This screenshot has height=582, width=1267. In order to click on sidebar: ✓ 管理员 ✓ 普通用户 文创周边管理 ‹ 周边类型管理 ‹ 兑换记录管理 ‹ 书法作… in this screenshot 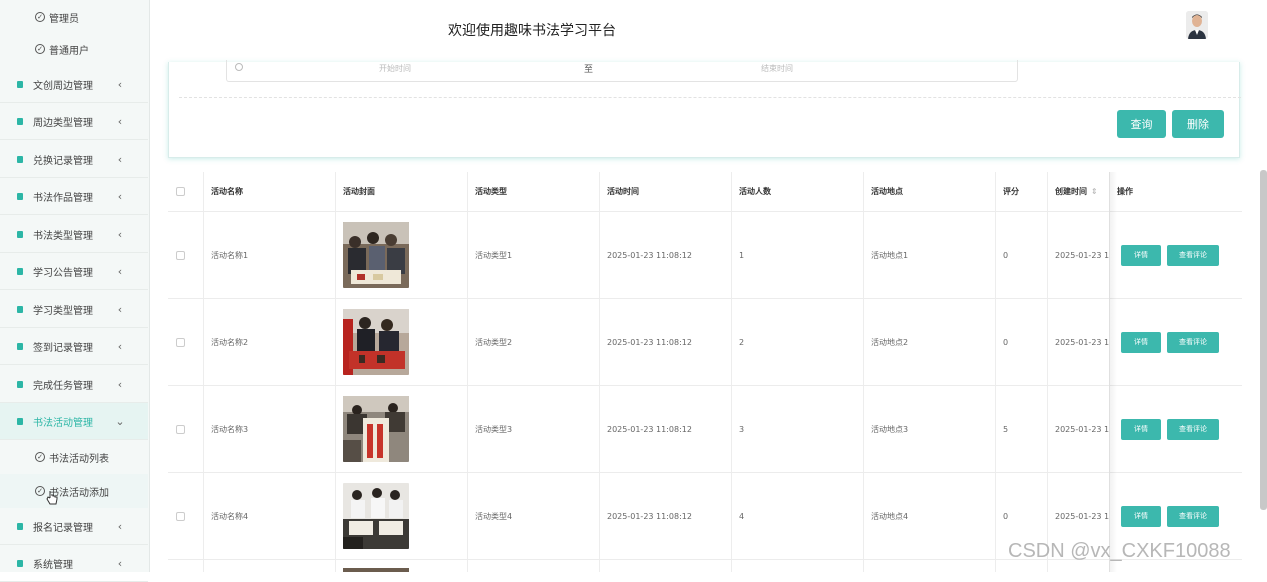, I will do `click(75, 291)`.